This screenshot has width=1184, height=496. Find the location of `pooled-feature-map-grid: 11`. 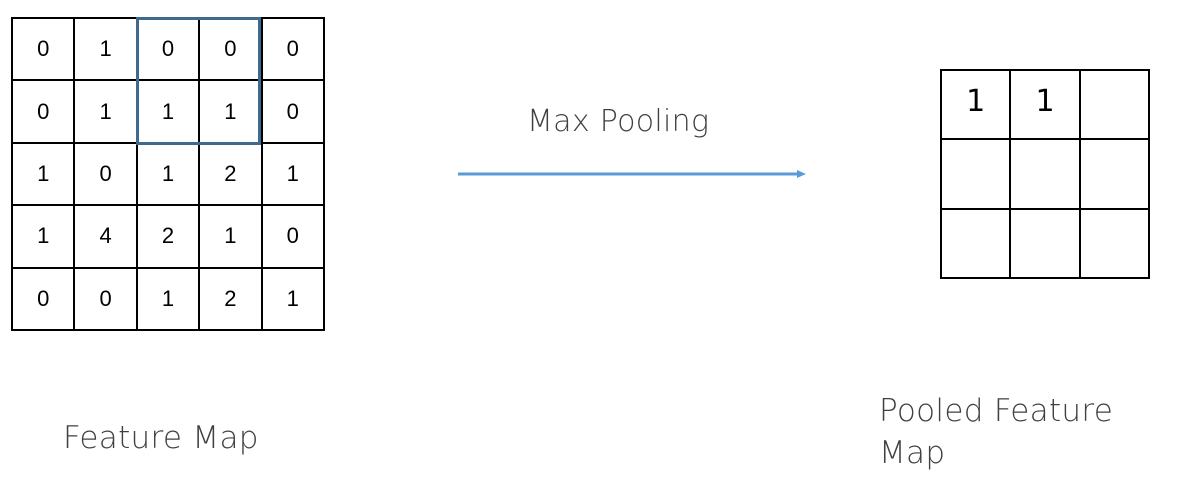

pooled-feature-map-grid: 11 is located at coordinates (1045, 174).